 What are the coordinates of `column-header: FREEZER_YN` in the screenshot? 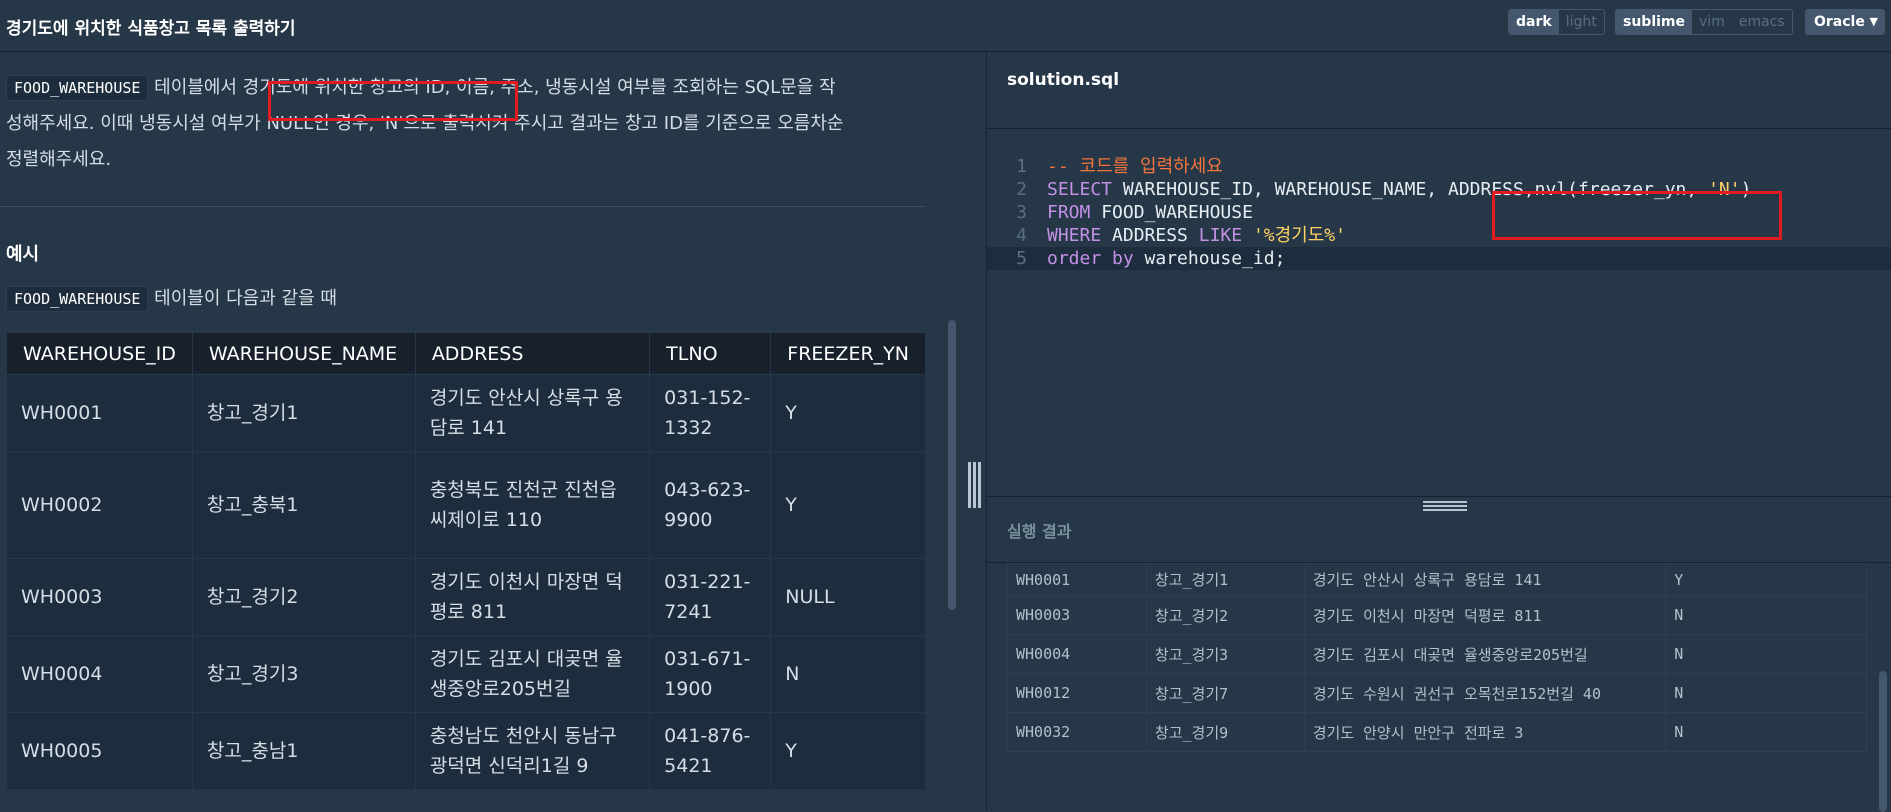 It's located at (848, 353).